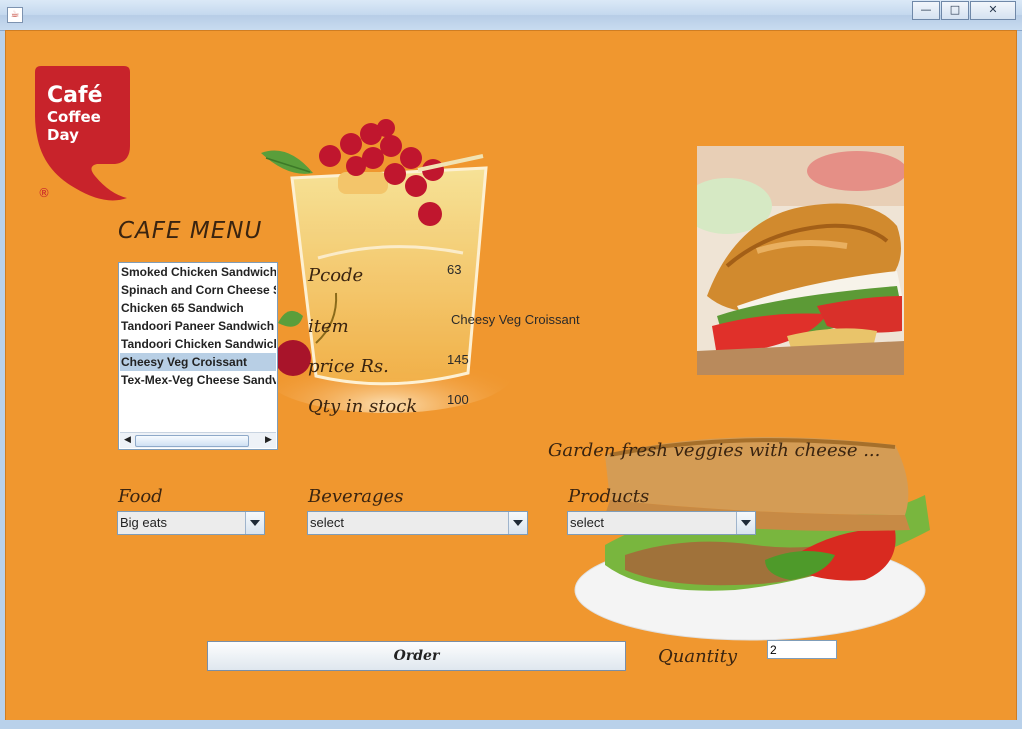 This screenshot has width=1022, height=729. What do you see at coordinates (190, 231) in the screenshot?
I see `cafe-menu-title: CAFE MENU` at bounding box center [190, 231].